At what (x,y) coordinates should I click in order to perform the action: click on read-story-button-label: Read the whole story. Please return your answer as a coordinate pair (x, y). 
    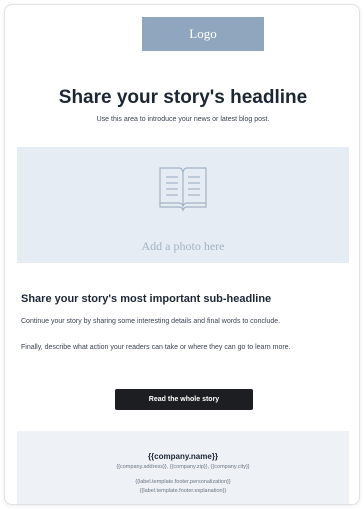
    Looking at the image, I should click on (184, 399).